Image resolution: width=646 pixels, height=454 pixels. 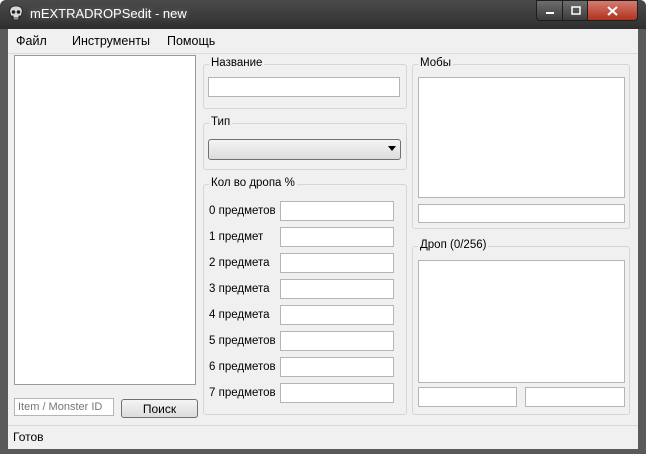 What do you see at coordinates (159, 408) in the screenshot?
I see `search-button: Поиск` at bounding box center [159, 408].